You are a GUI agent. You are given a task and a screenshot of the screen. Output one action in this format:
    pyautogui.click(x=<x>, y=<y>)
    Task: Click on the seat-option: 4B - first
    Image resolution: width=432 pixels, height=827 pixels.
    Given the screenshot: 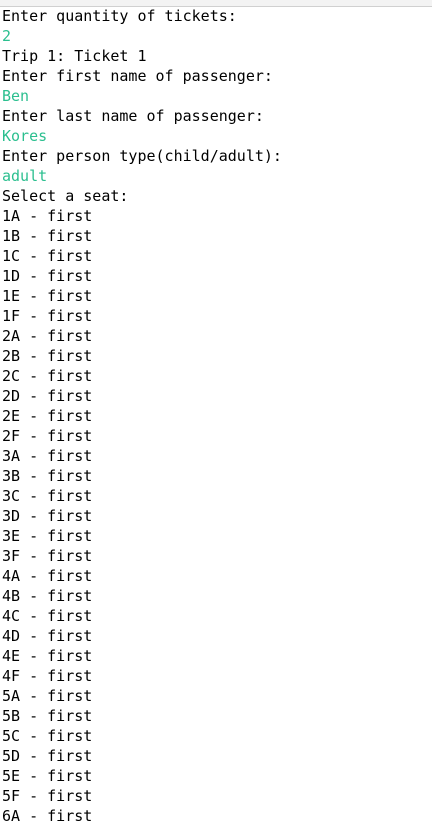 What is the action you would take?
    pyautogui.click(x=47, y=596)
    